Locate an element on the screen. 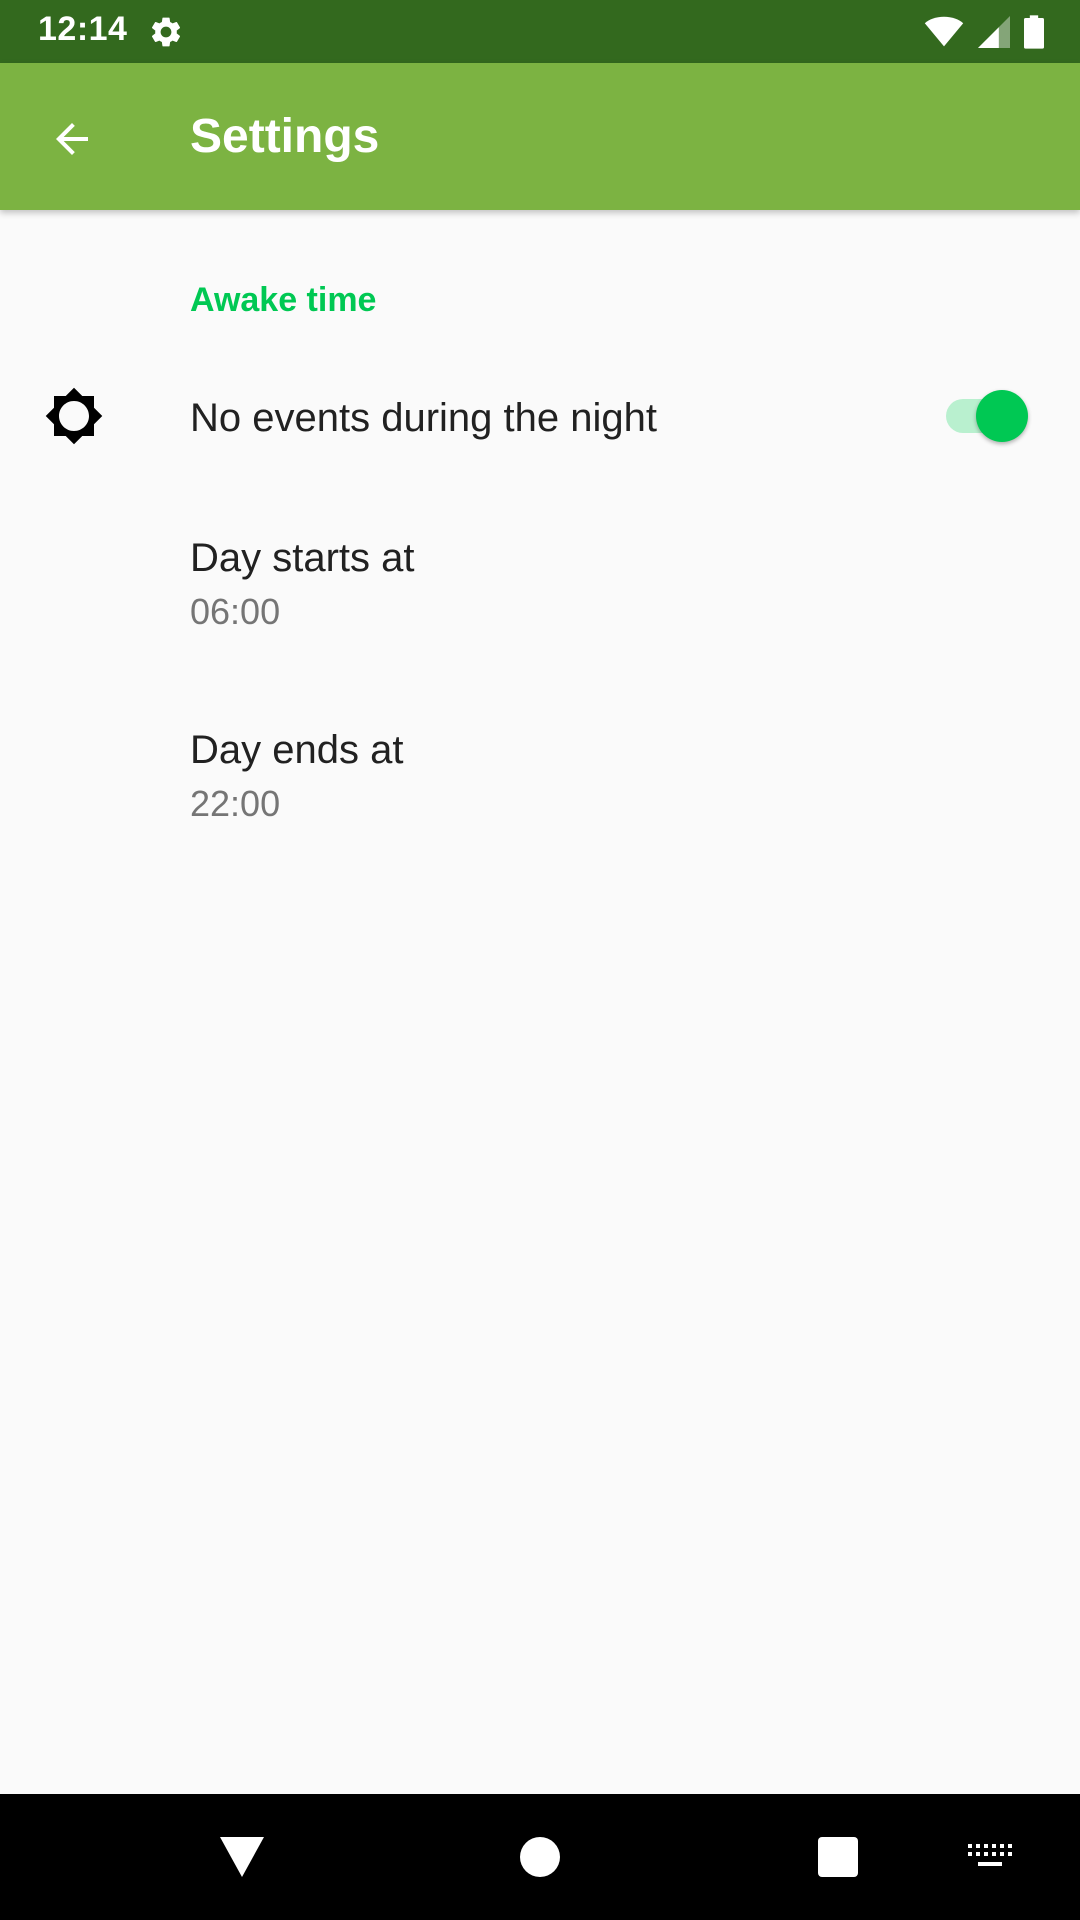 The height and width of the screenshot is (1920, 1080). page-title: Settings is located at coordinates (285, 136).